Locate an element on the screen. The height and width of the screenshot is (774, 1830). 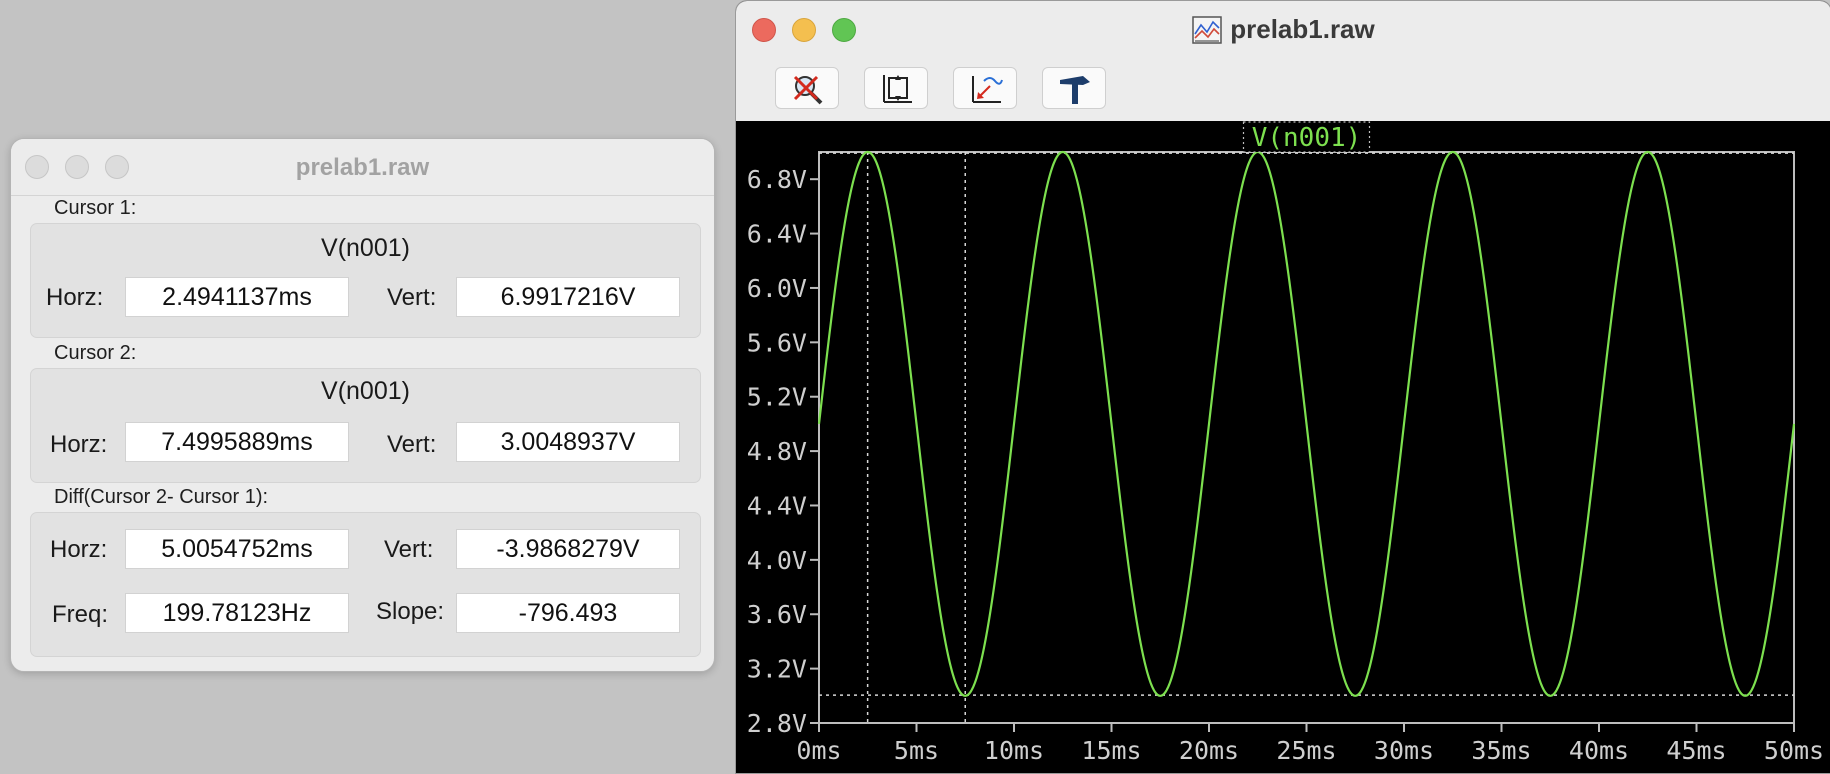
control-panel-button is located at coordinates (1074, 88).